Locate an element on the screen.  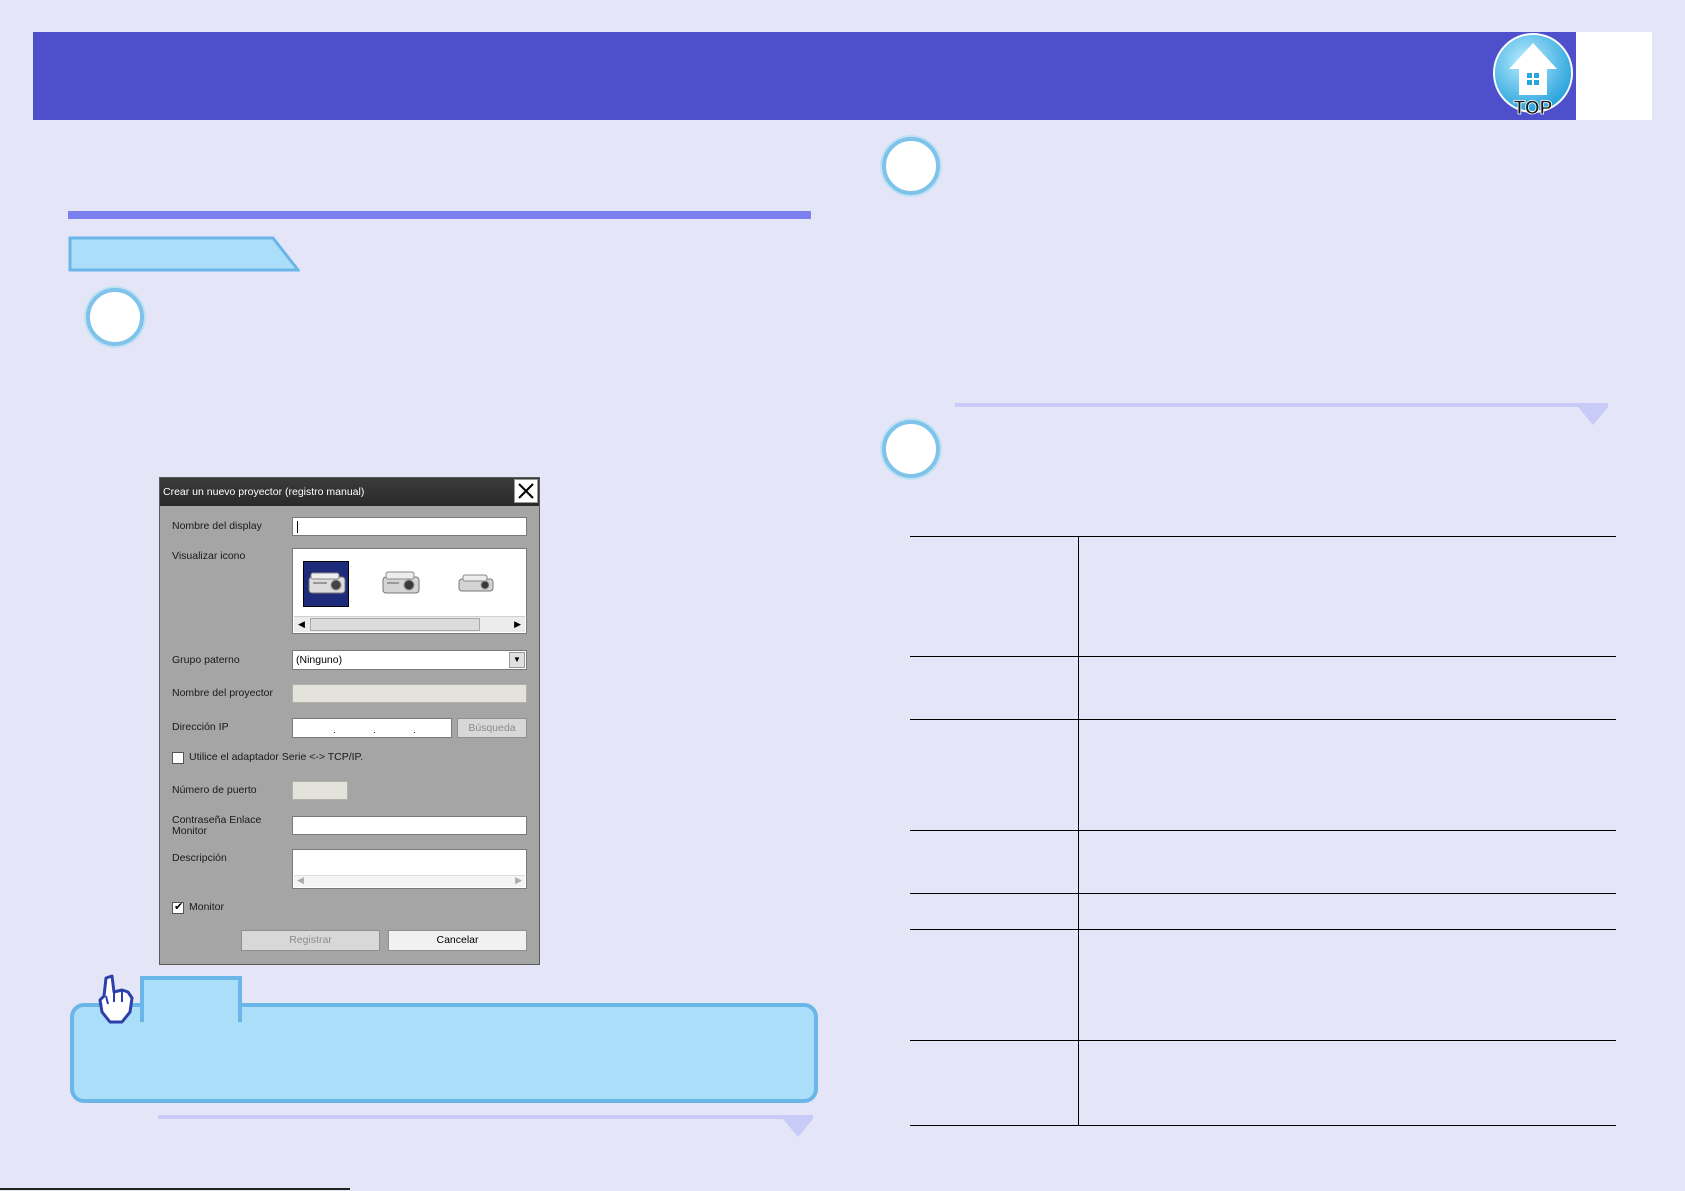
top-button-label: TOP is located at coordinates (1533, 108).